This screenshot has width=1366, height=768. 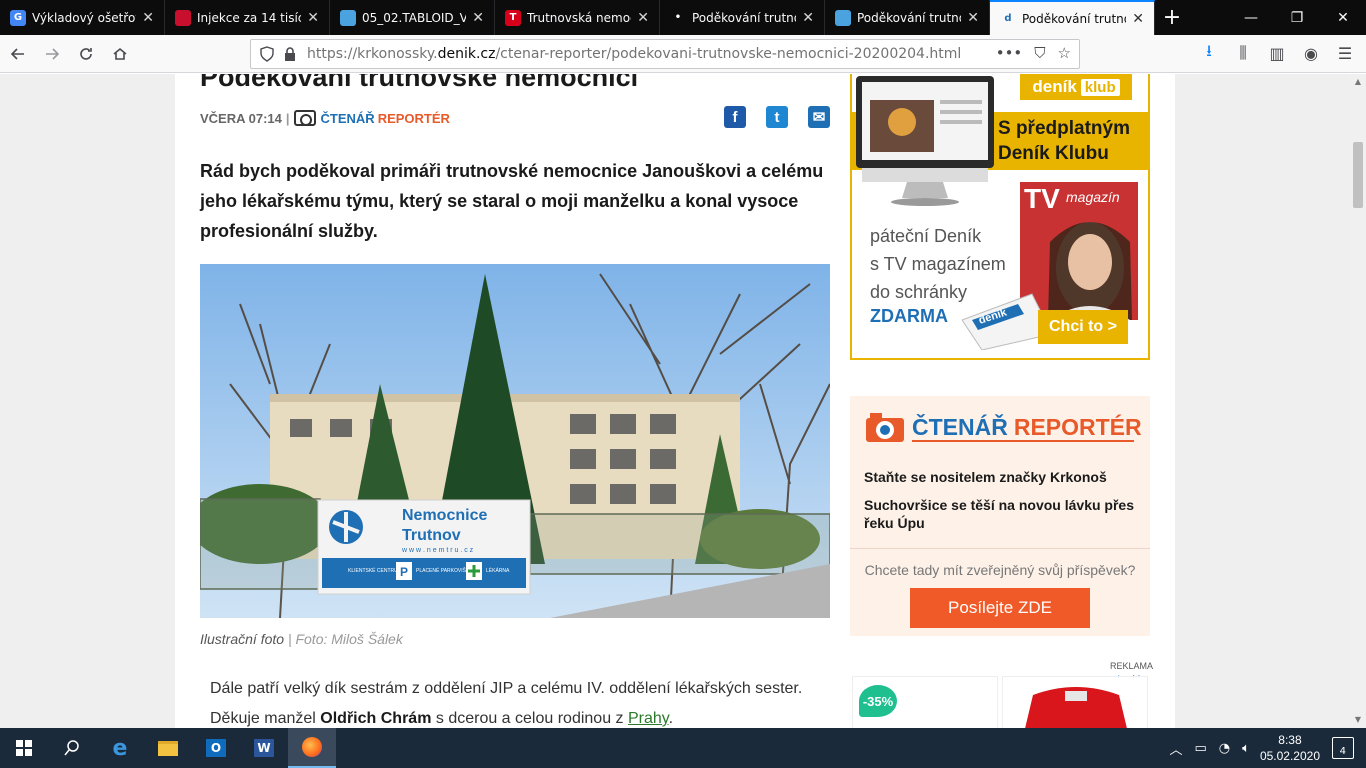 What do you see at coordinates (907, 17) in the screenshot?
I see `browser-tab-6: Poděkování trutnovské ✕` at bounding box center [907, 17].